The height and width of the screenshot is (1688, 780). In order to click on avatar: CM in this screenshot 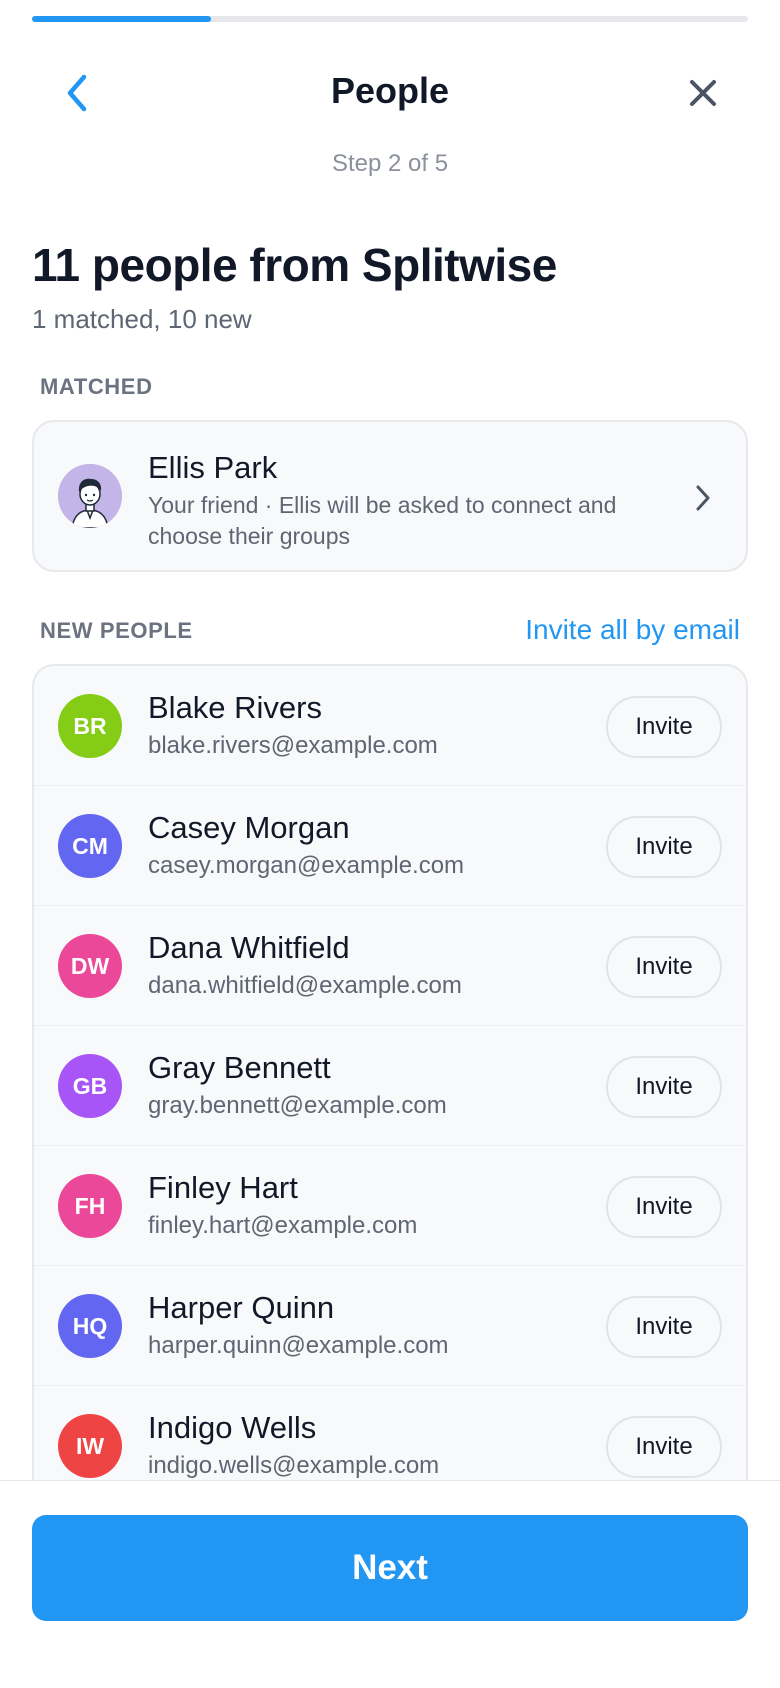, I will do `click(90, 846)`.